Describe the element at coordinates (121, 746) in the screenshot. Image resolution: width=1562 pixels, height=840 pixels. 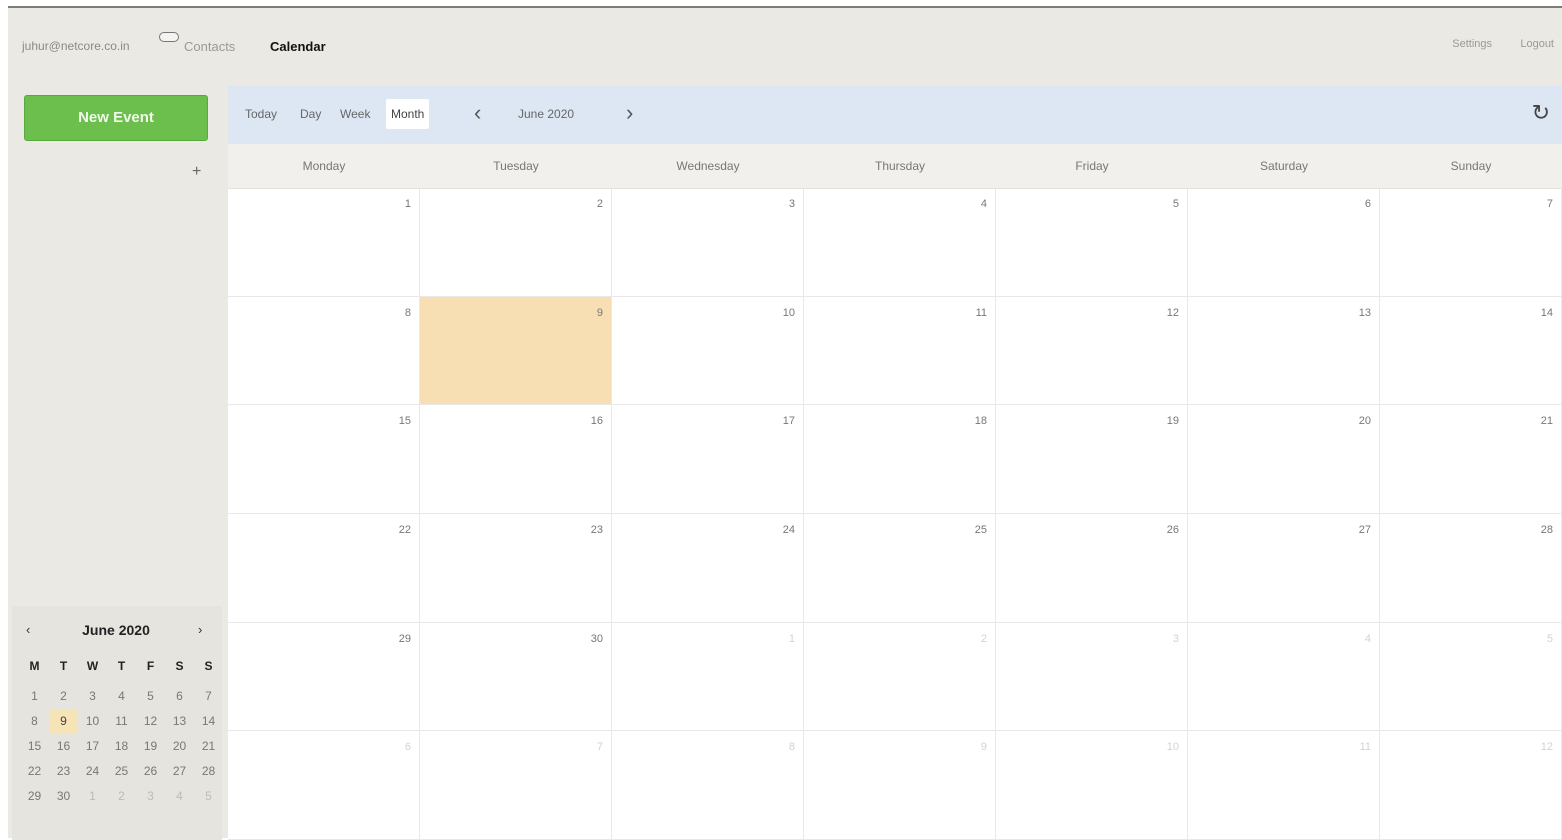
I see `mini-day: 18` at that location.